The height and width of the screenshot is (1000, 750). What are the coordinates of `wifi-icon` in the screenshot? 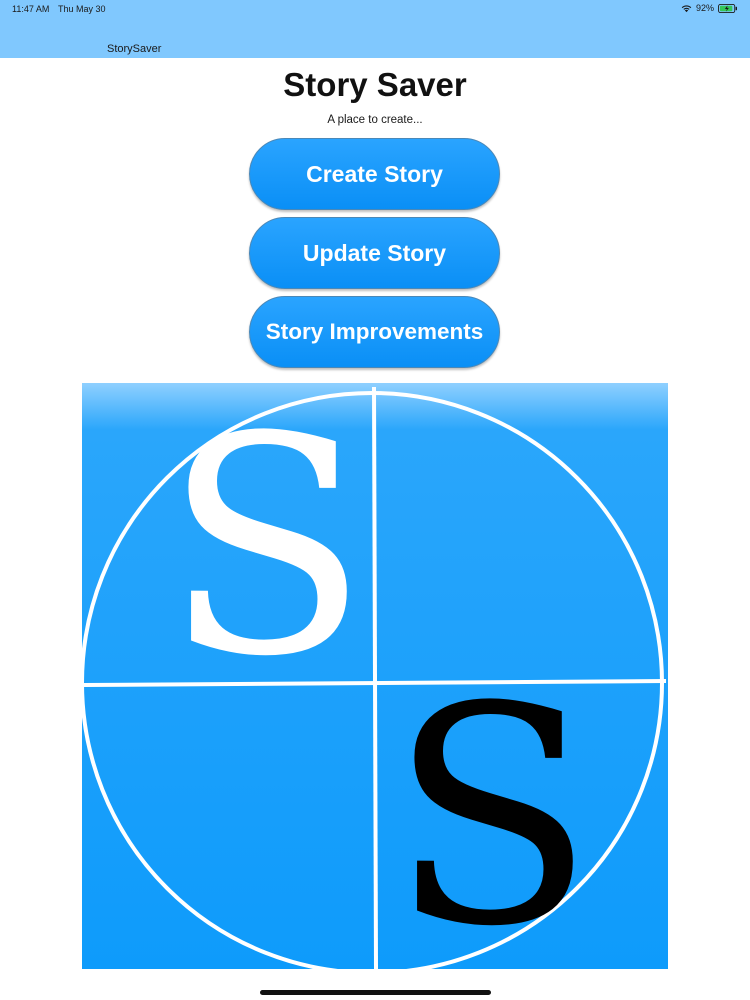 It's located at (686, 8).